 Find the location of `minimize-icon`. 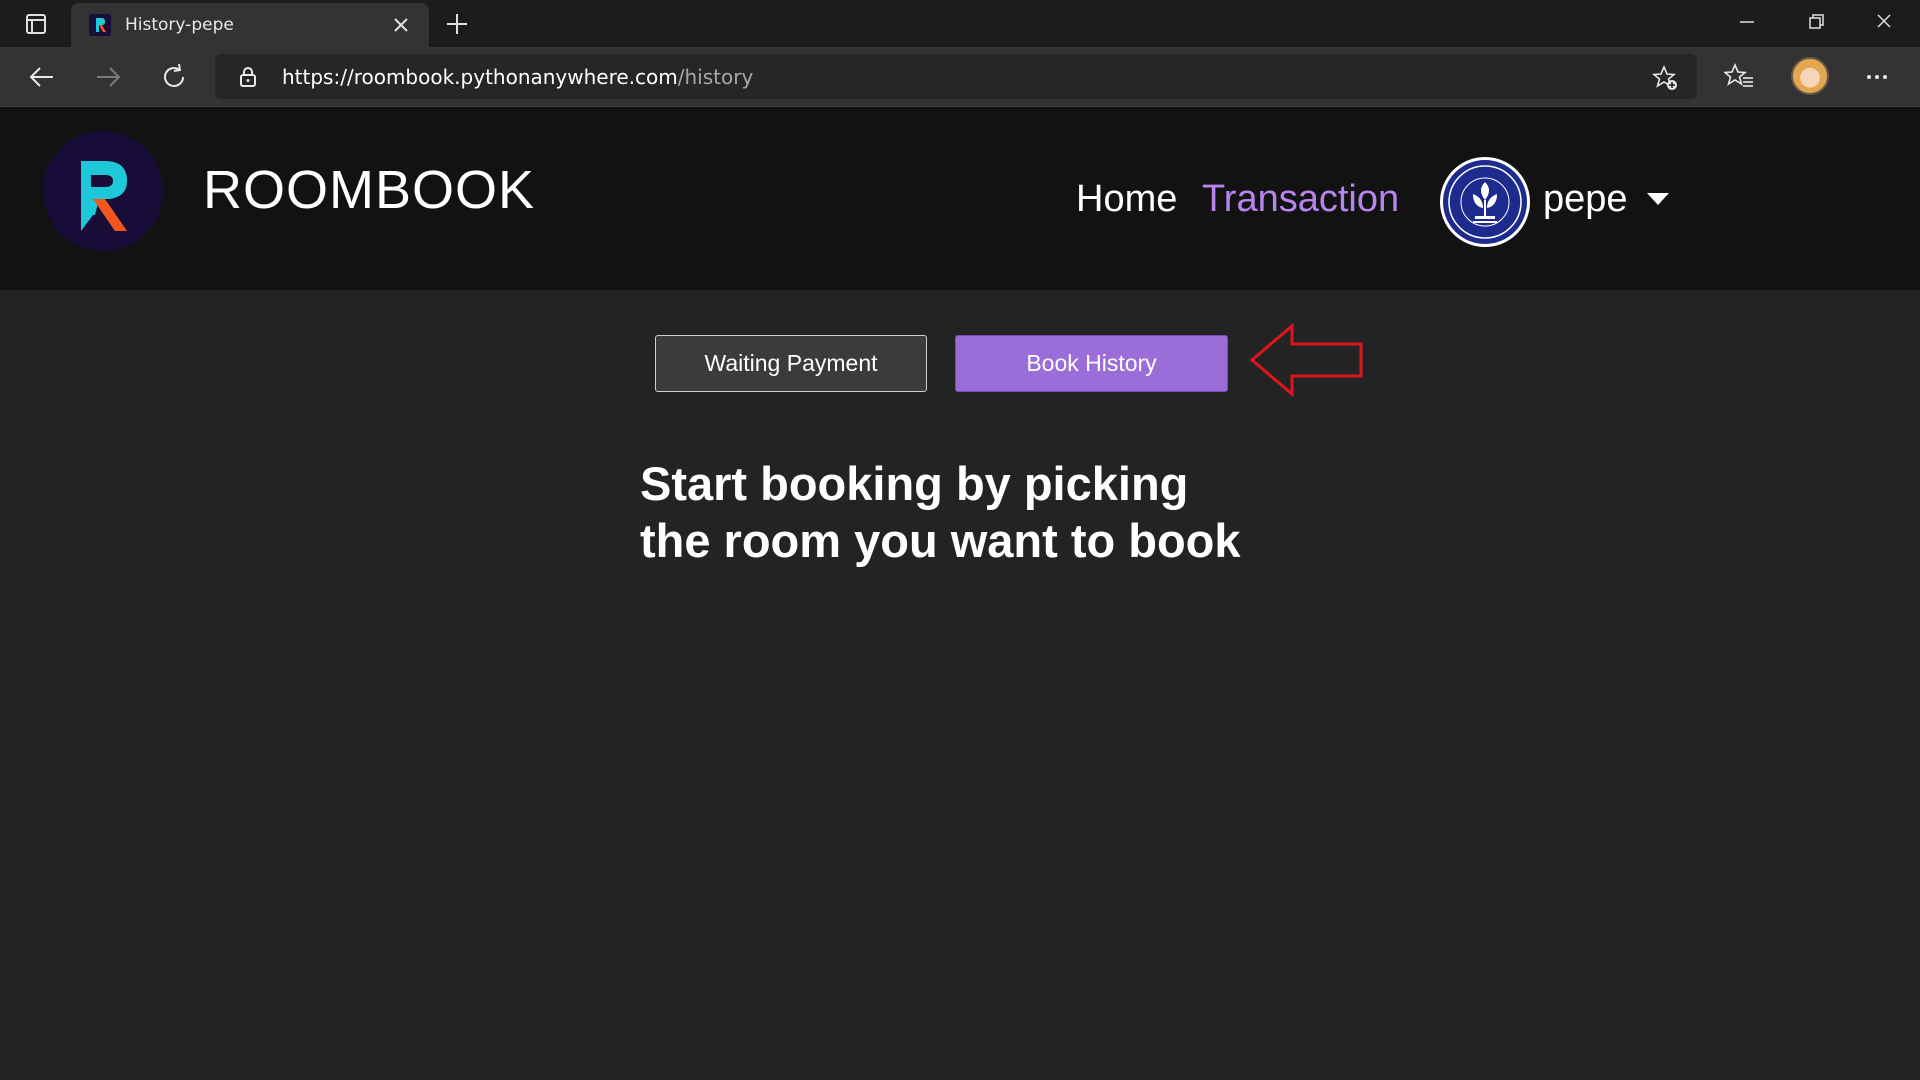

minimize-icon is located at coordinates (1747, 22).